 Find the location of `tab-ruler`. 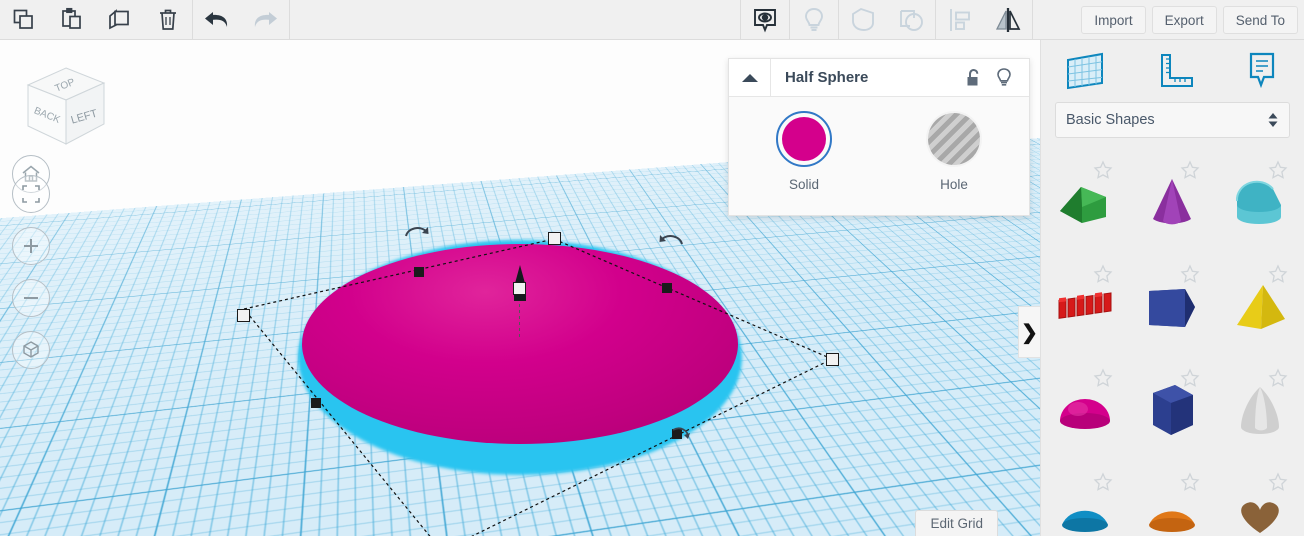

tab-ruler is located at coordinates (1173, 71).